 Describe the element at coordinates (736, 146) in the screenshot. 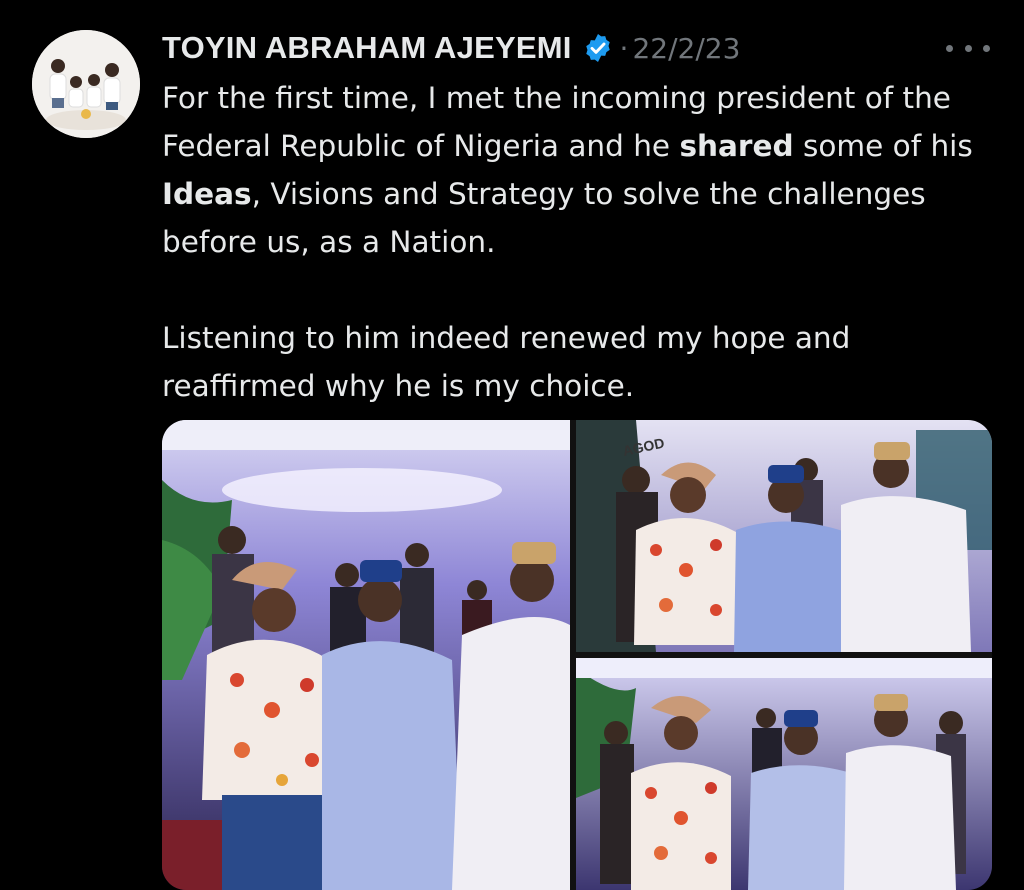

I see `bold-word-shared: shared` at that location.